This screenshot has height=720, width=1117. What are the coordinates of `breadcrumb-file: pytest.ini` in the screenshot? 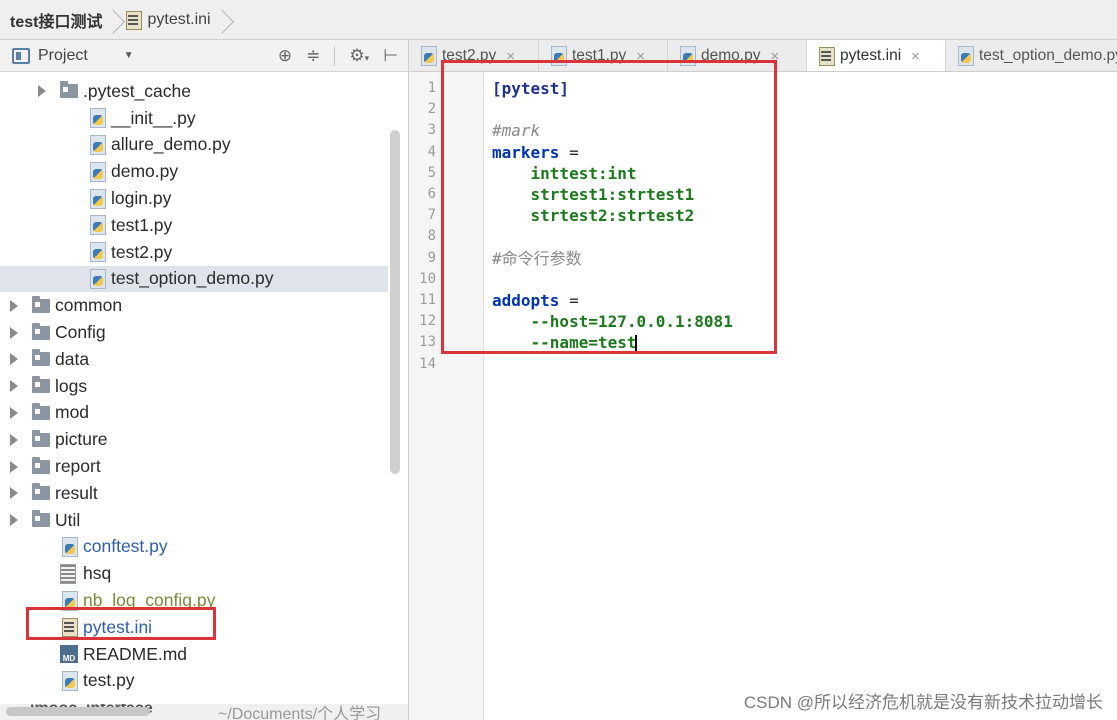 It's located at (167, 19).